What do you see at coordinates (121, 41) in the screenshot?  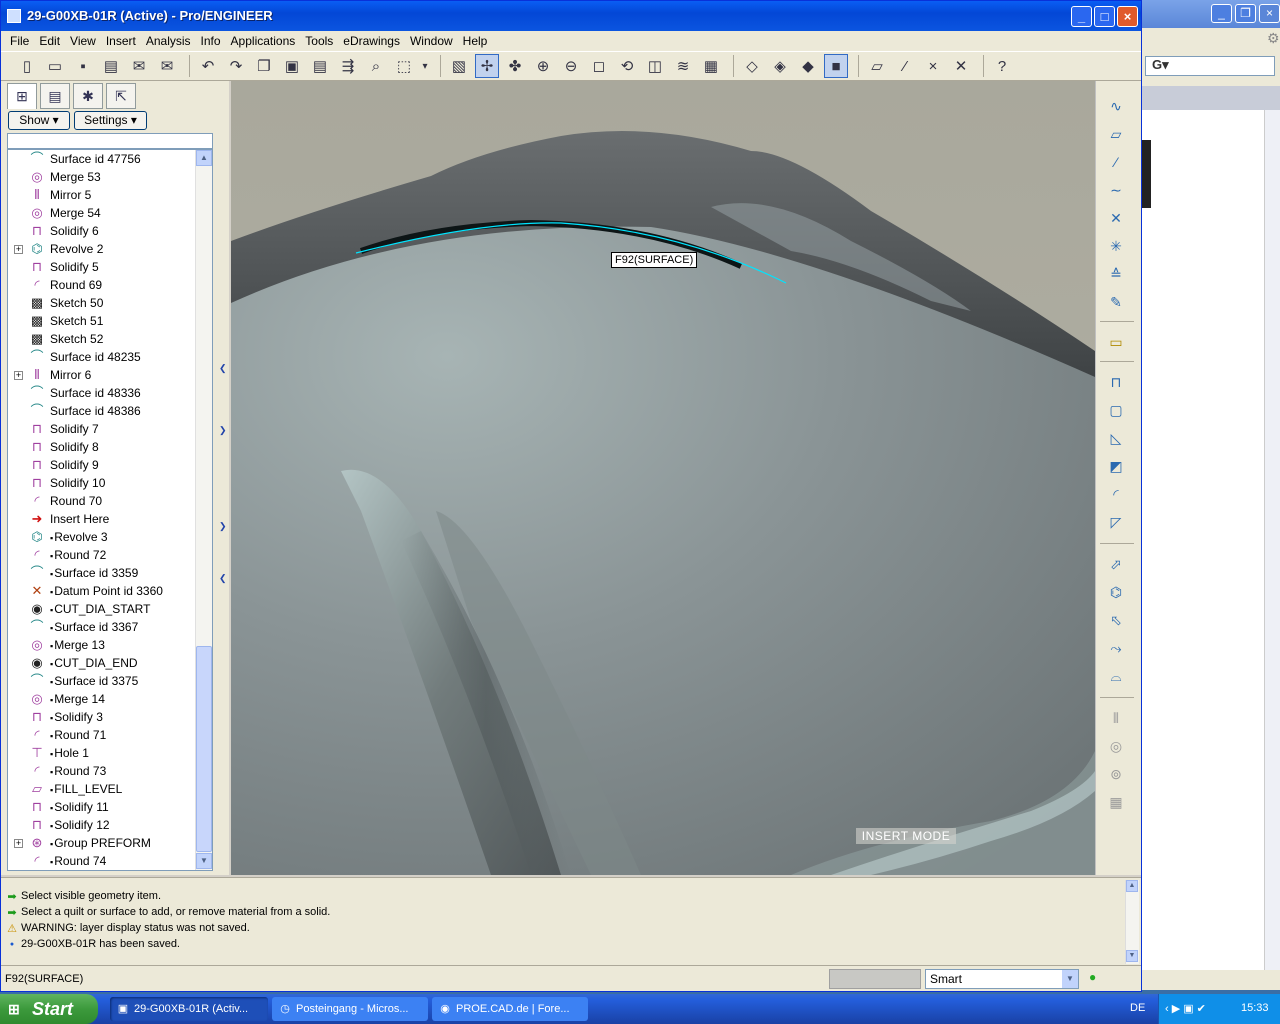 I see `menu-insert: Insert` at bounding box center [121, 41].